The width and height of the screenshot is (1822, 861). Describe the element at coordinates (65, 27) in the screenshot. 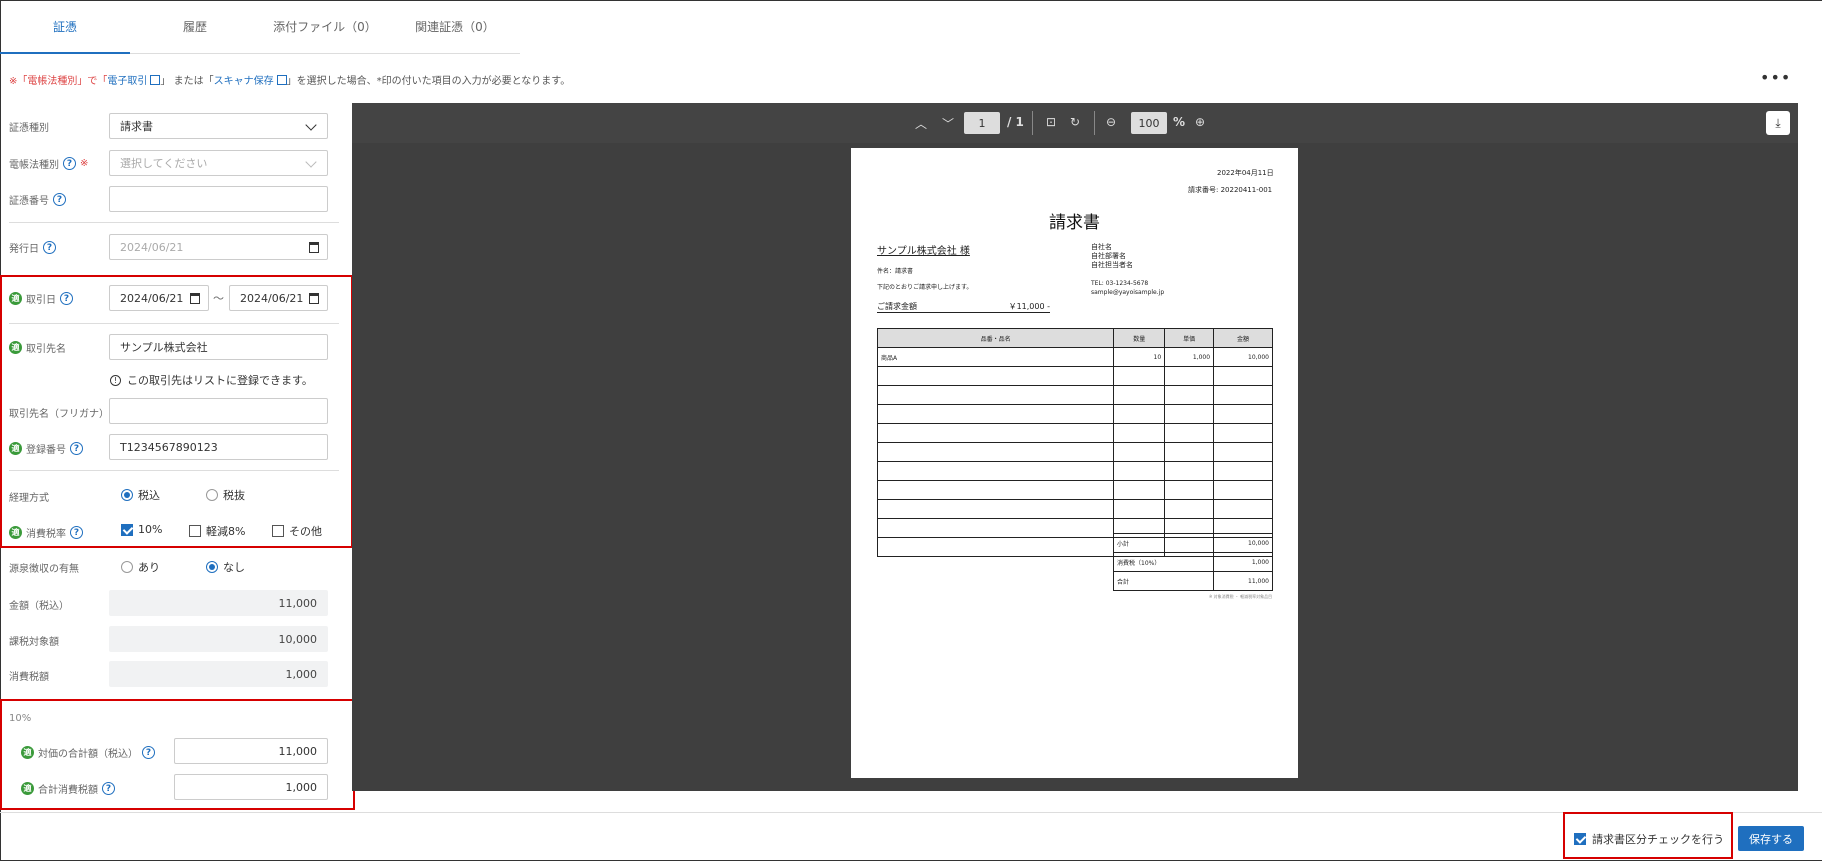

I see `tab-shouhyou: 証憑` at that location.